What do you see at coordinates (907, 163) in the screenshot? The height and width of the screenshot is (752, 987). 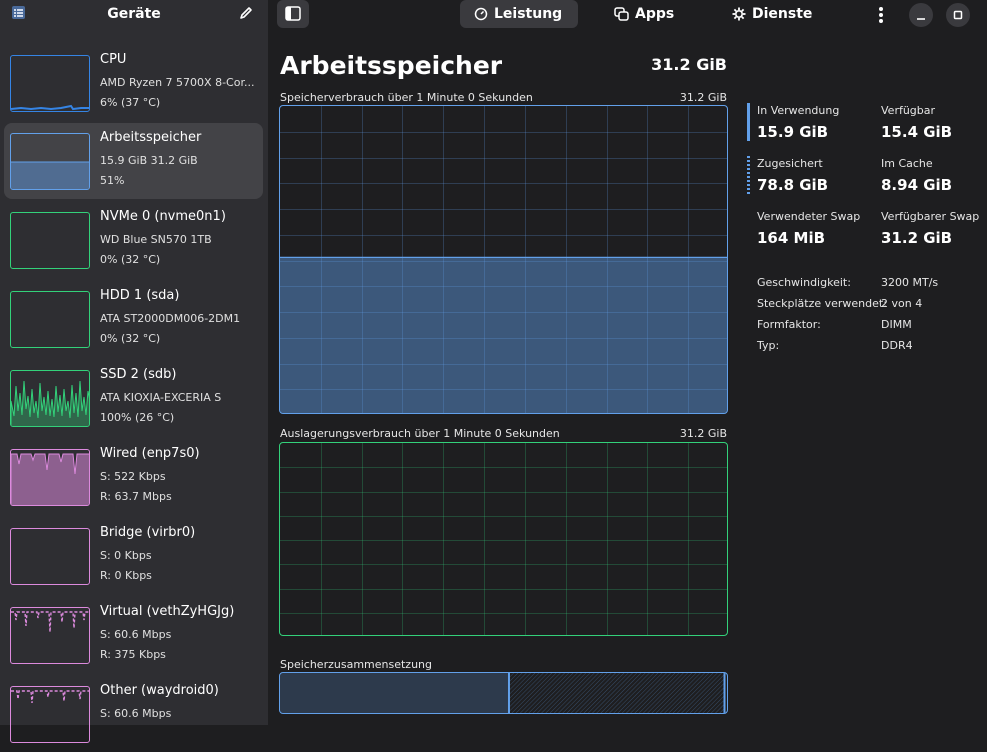 I see `cache-label: Im Cache` at bounding box center [907, 163].